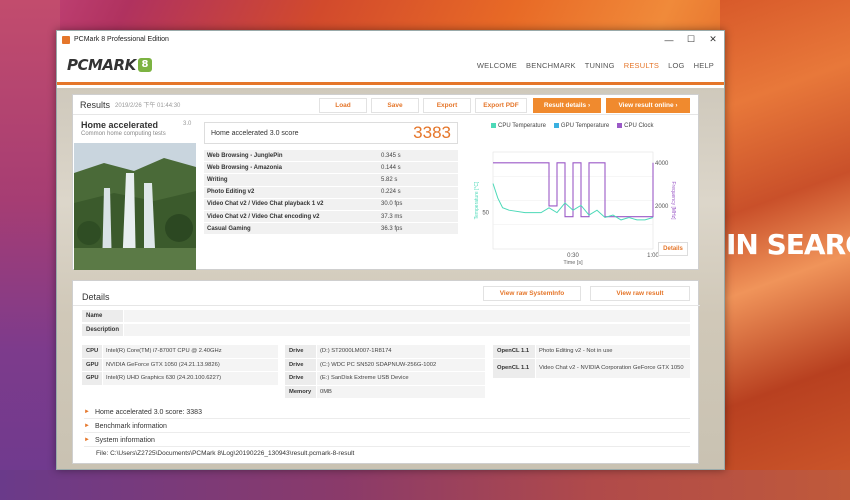  Describe the element at coordinates (395, 105) in the screenshot. I see `save-button: Save` at that location.